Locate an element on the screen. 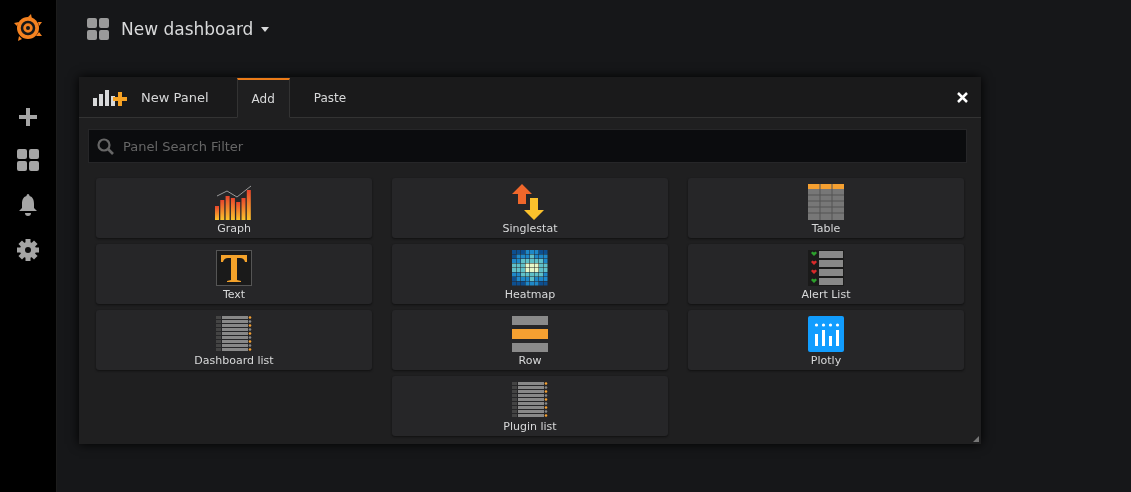 The image size is (1131, 492). close-icon is located at coordinates (962, 97).